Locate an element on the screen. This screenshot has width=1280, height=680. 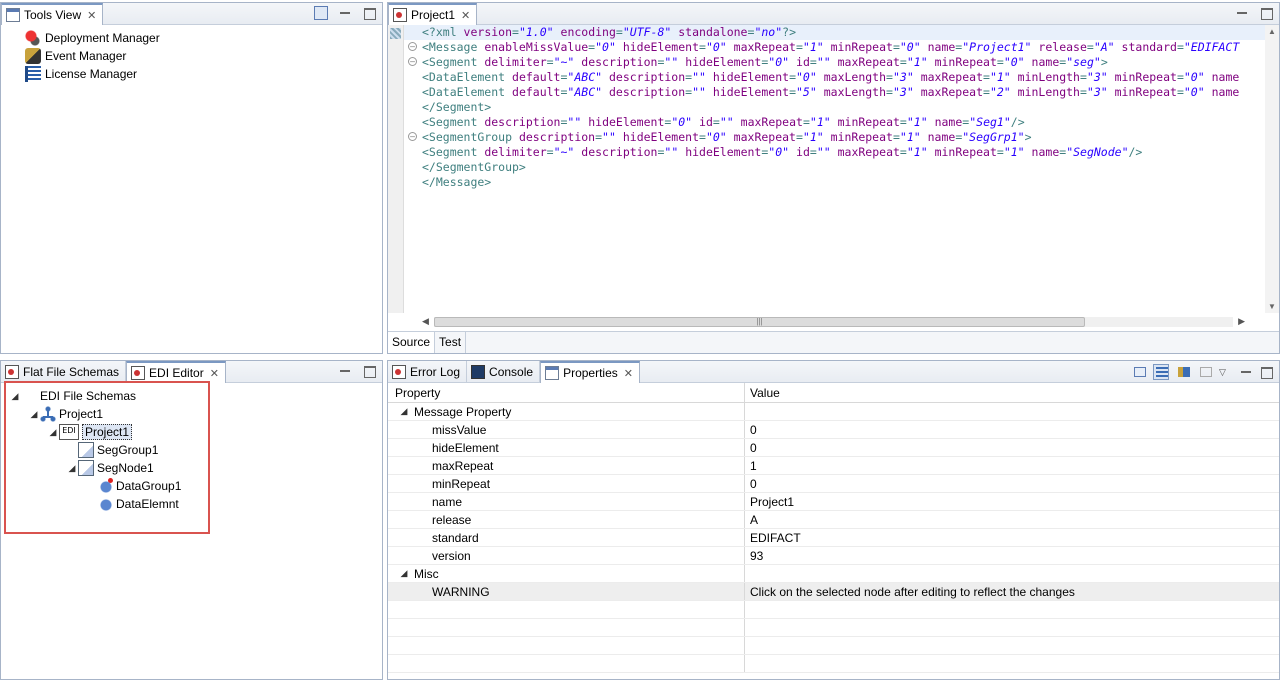
subtab-test: Test is located at coordinates (451, 342).